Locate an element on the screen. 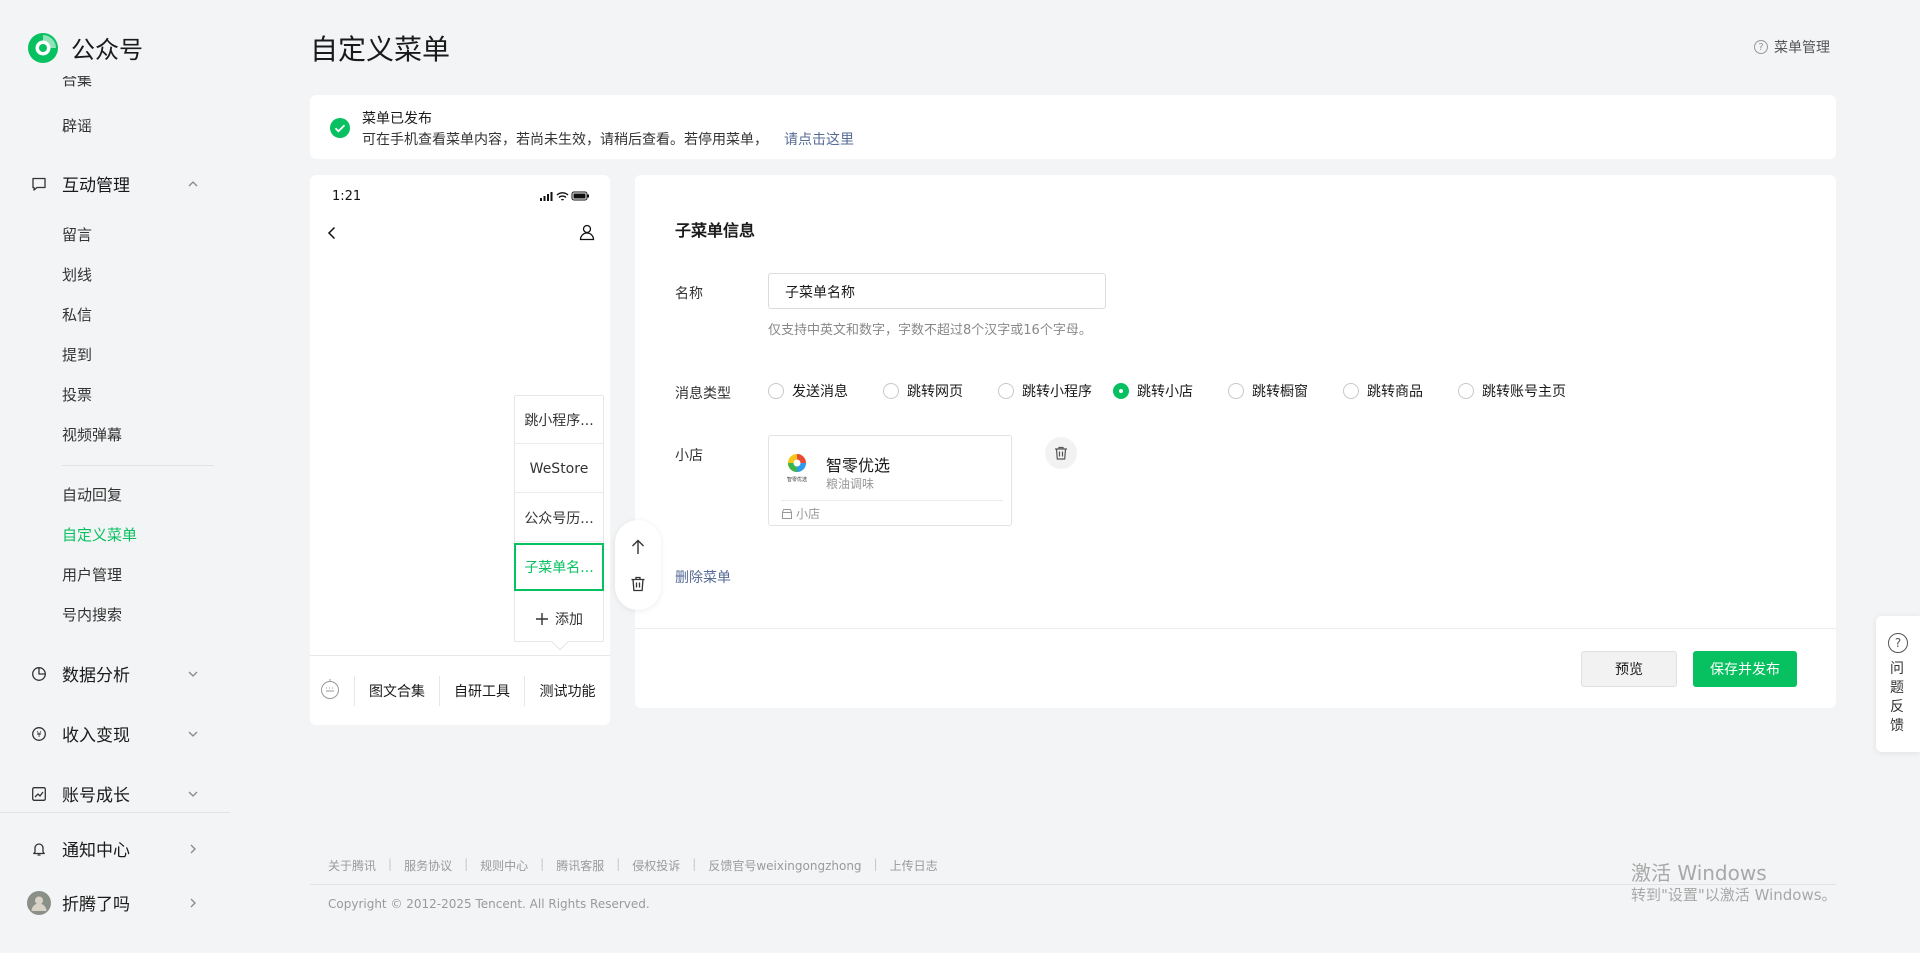 This screenshot has width=1920, height=953. panel-divider is located at coordinates (1235, 628).